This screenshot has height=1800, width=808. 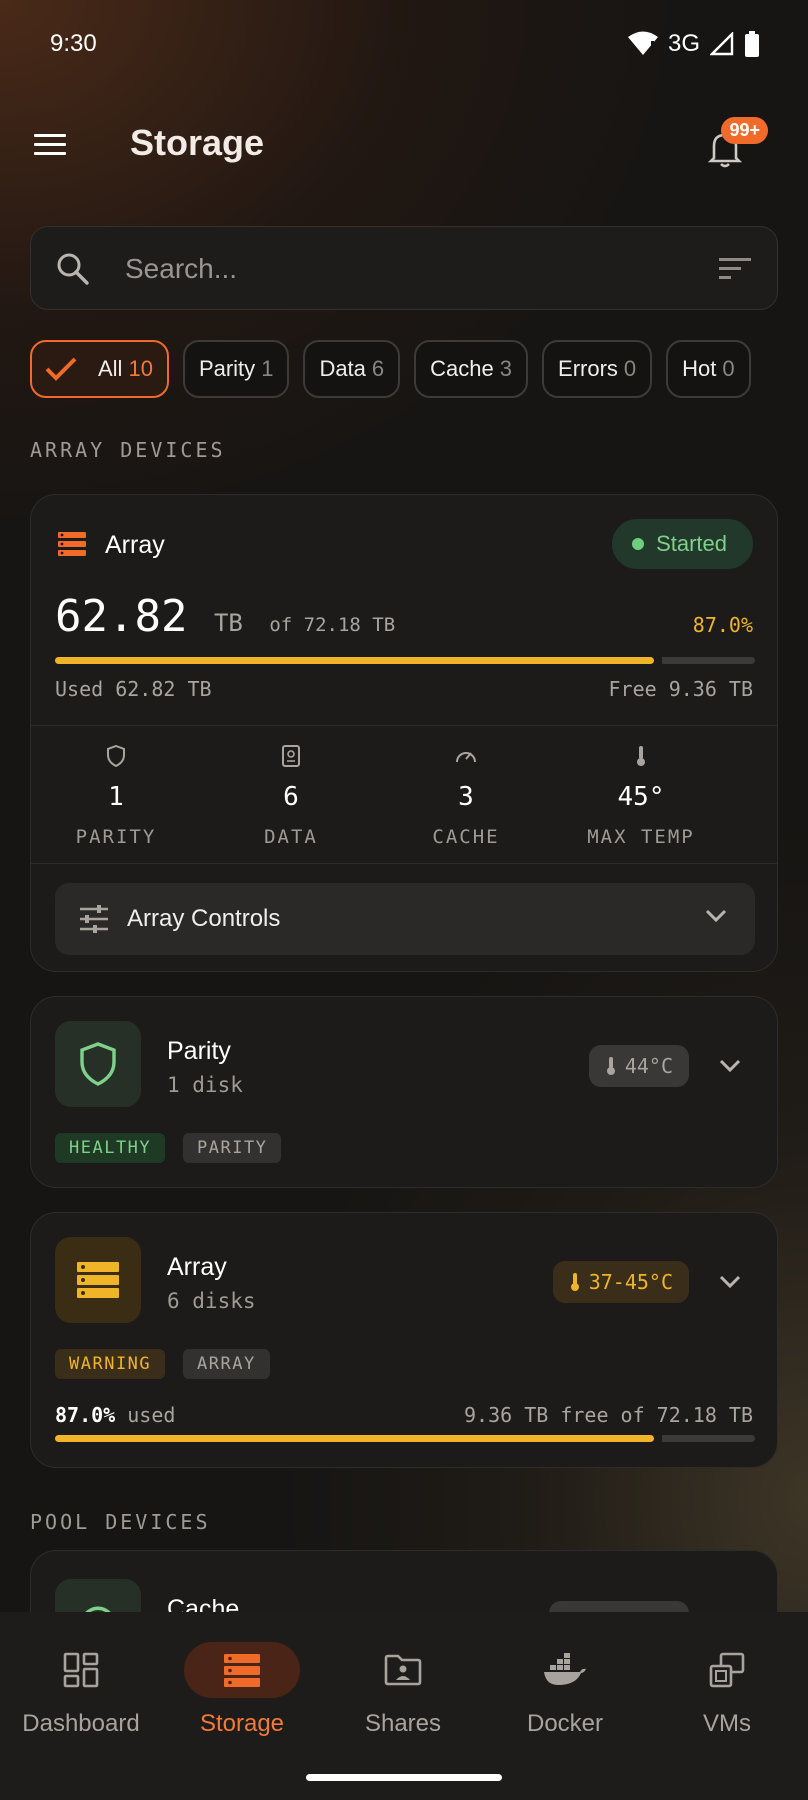 I want to click on chip-count: 0, so click(x=728, y=368).